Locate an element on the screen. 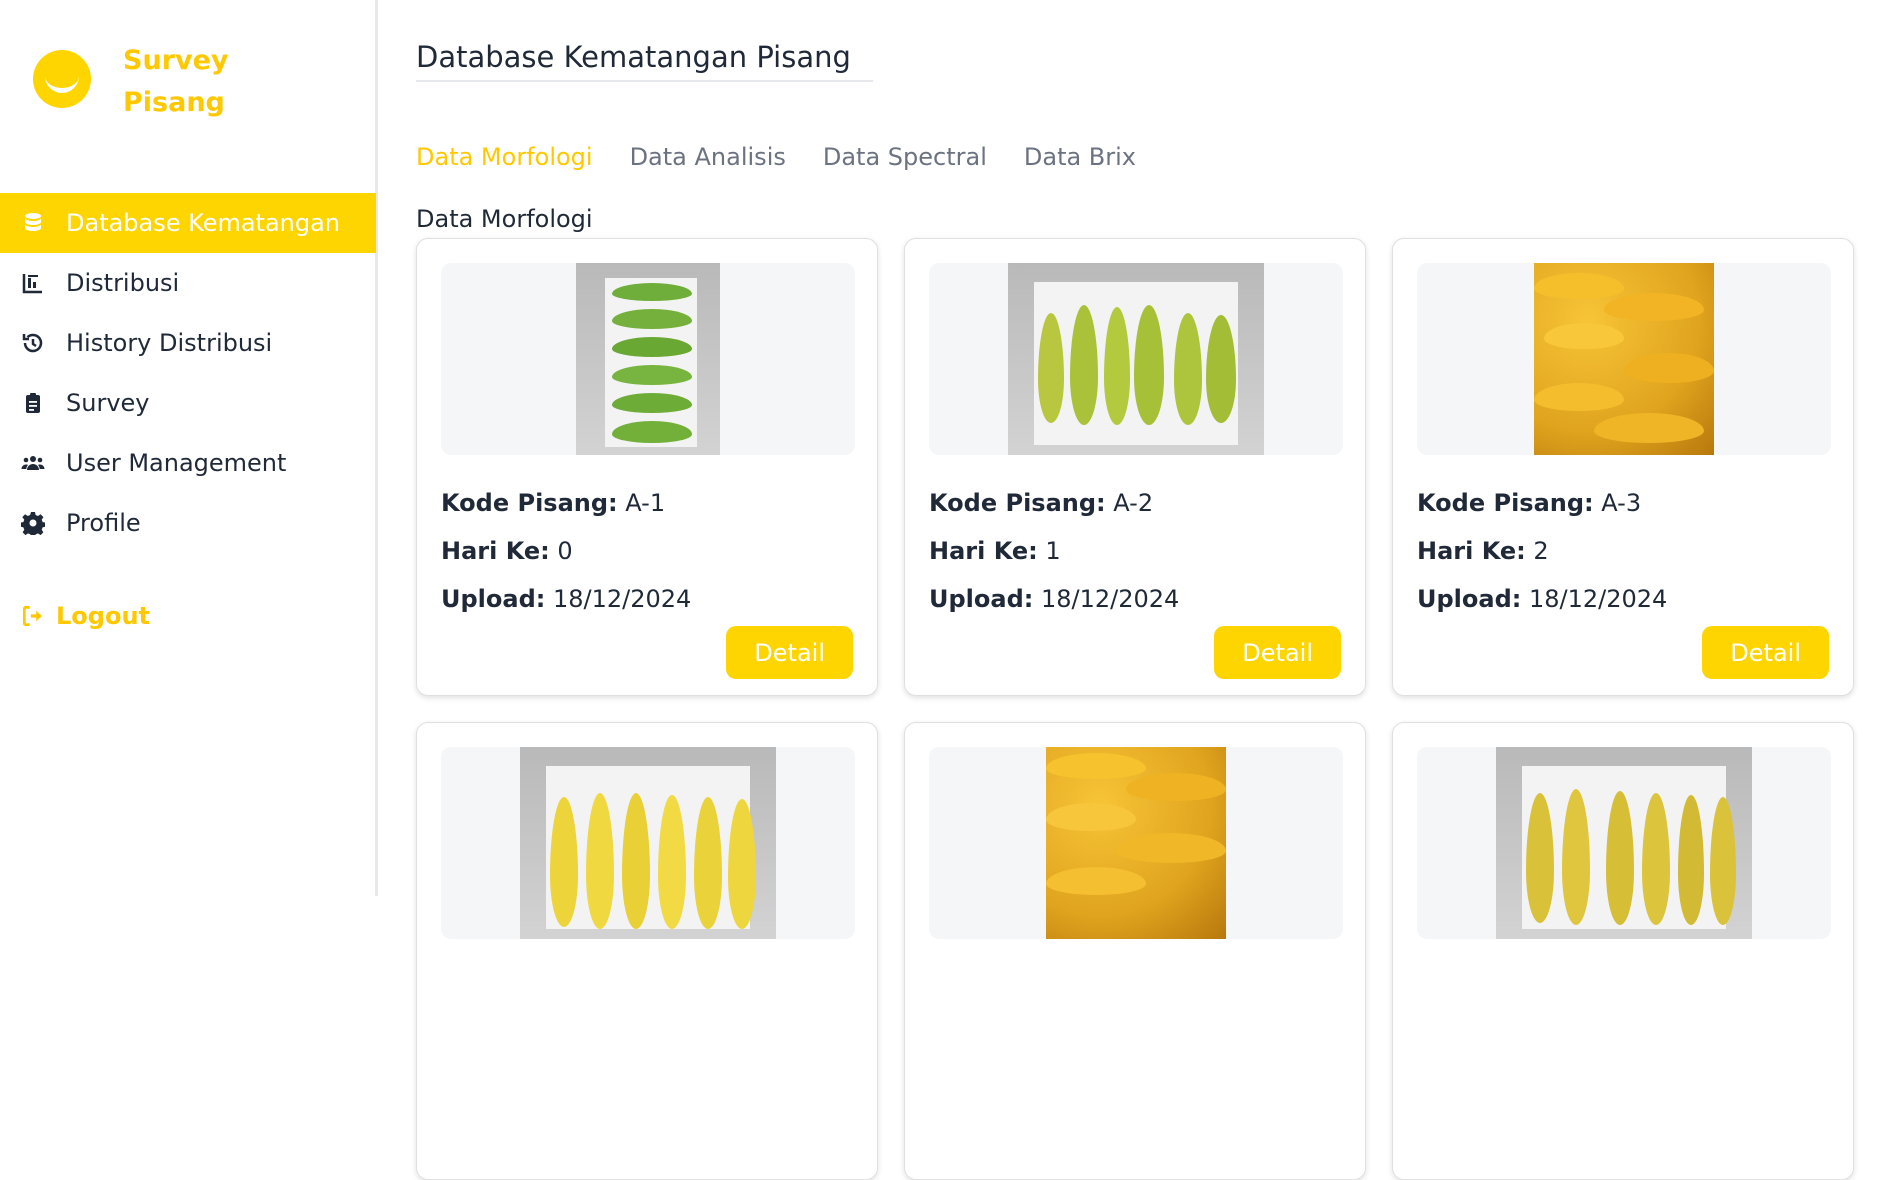 This screenshot has width=1887, height=1180. kode-value: A-3 is located at coordinates (1621, 503).